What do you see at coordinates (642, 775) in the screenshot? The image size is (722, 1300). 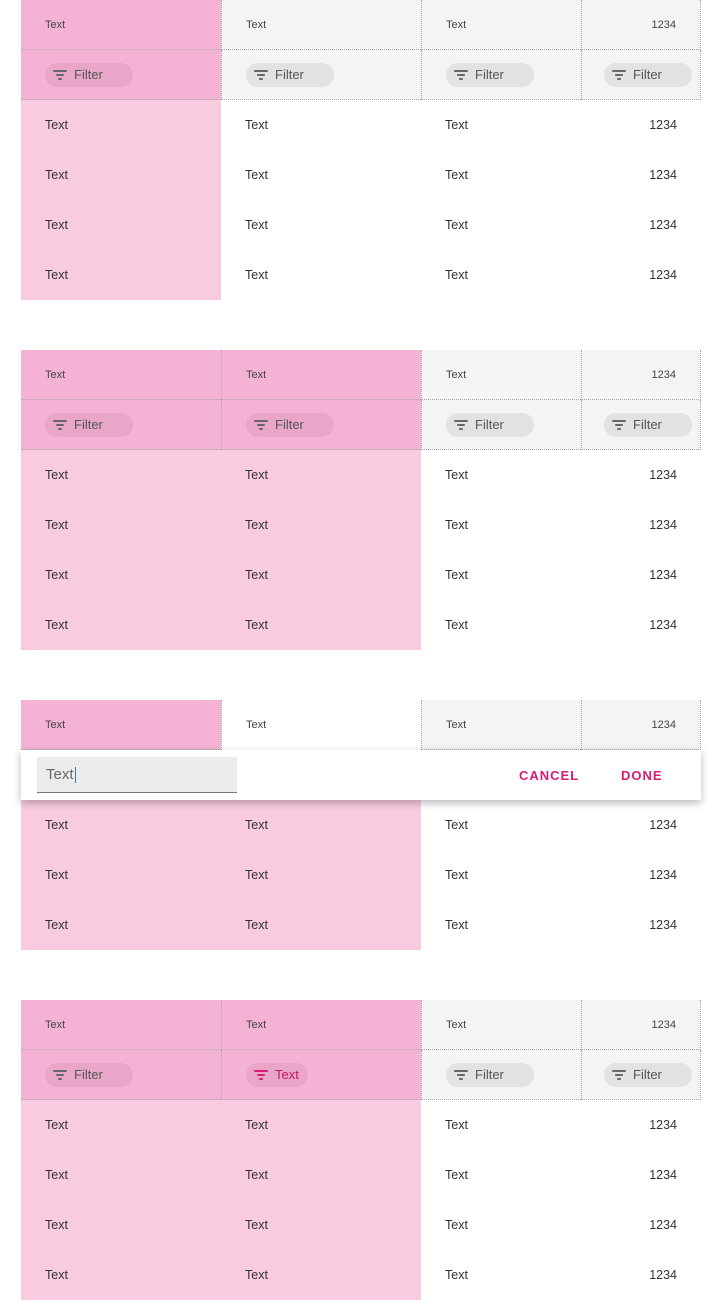 I see `done-button: DONE` at bounding box center [642, 775].